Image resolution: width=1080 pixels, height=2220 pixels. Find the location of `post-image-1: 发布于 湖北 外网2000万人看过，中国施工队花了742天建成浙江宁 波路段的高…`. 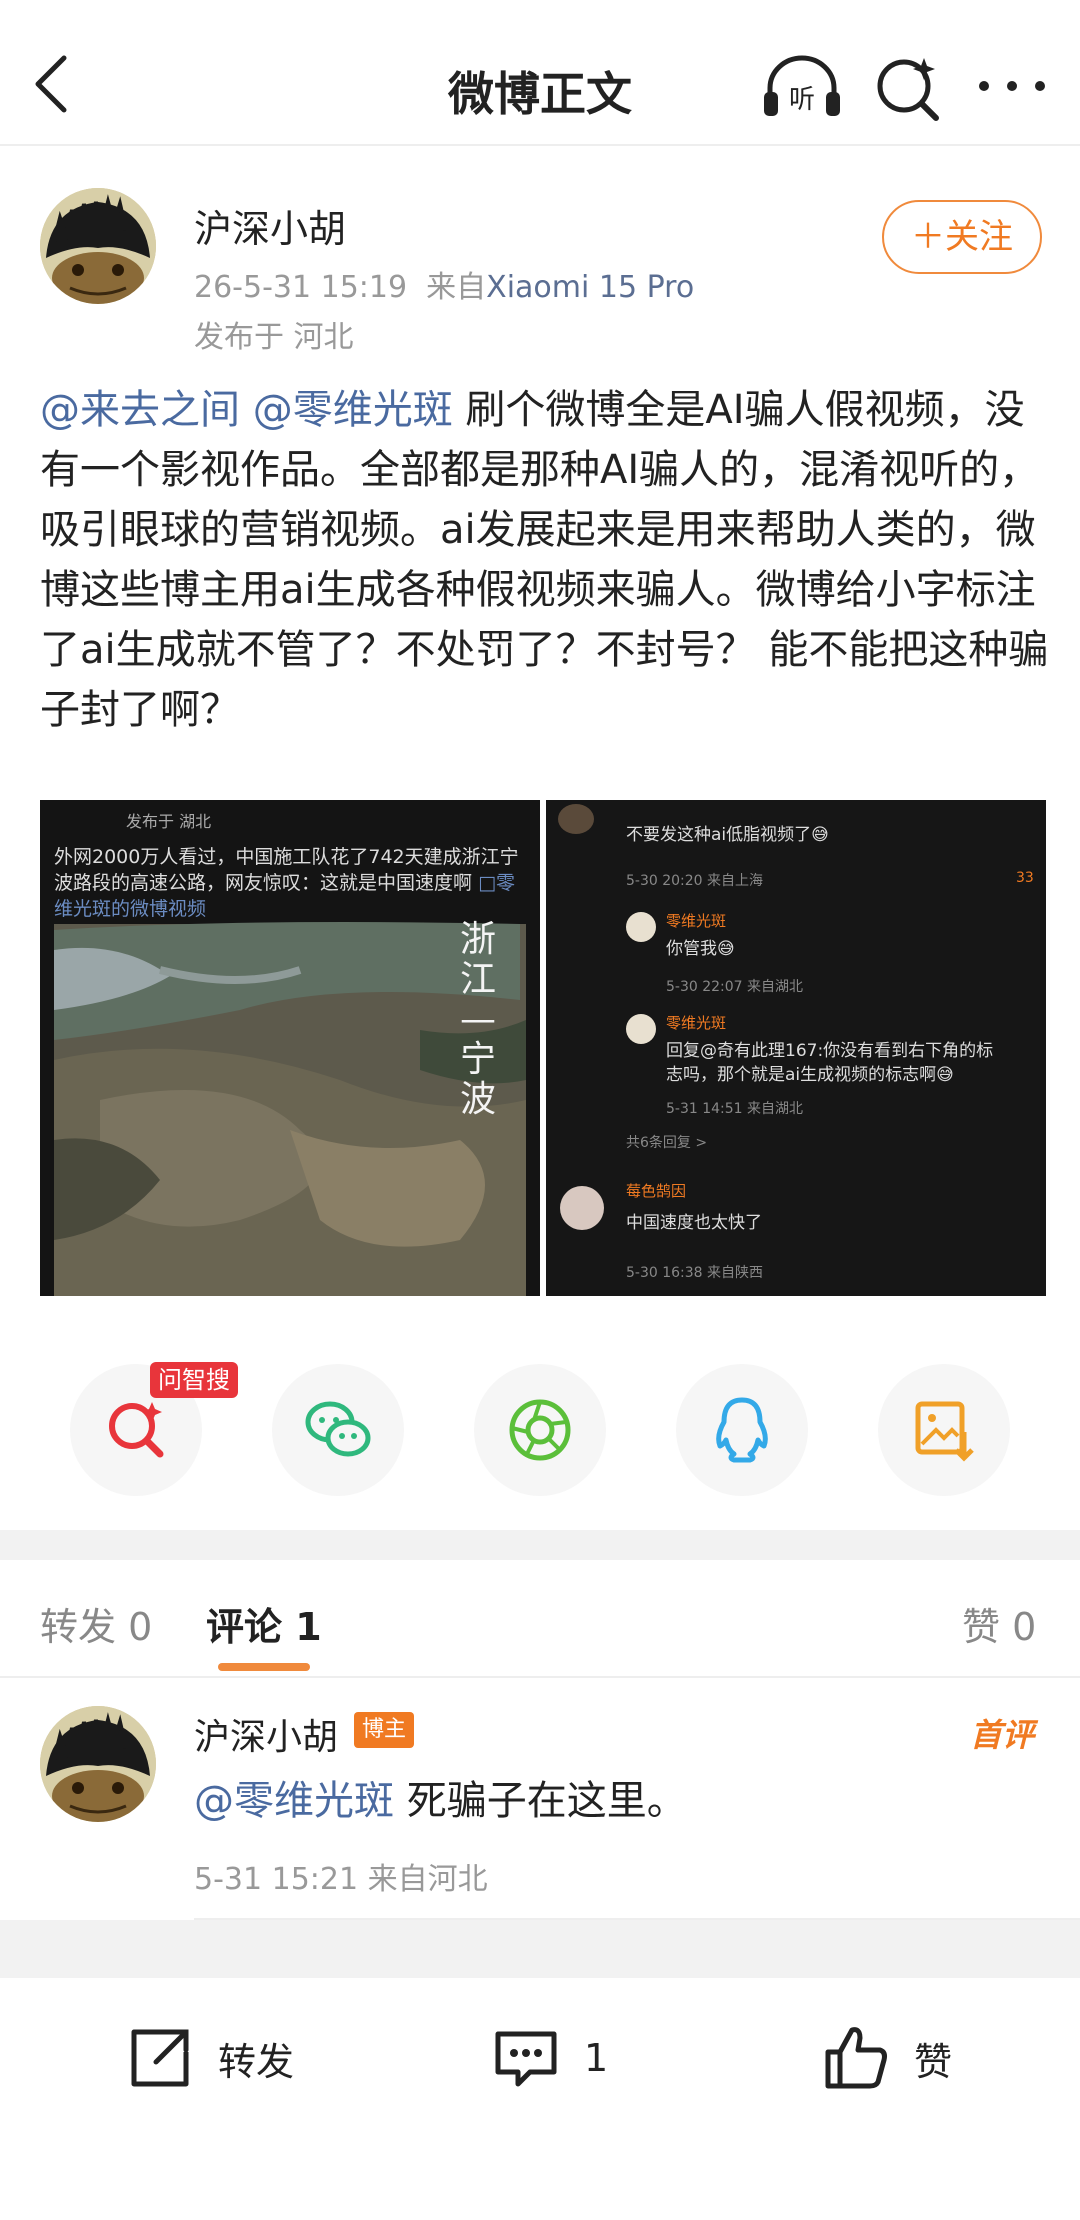

post-image-1: 发布于 湖北 外网2000万人看过，中国施工队花了742天建成浙江宁 波路段的高… is located at coordinates (290, 1048).